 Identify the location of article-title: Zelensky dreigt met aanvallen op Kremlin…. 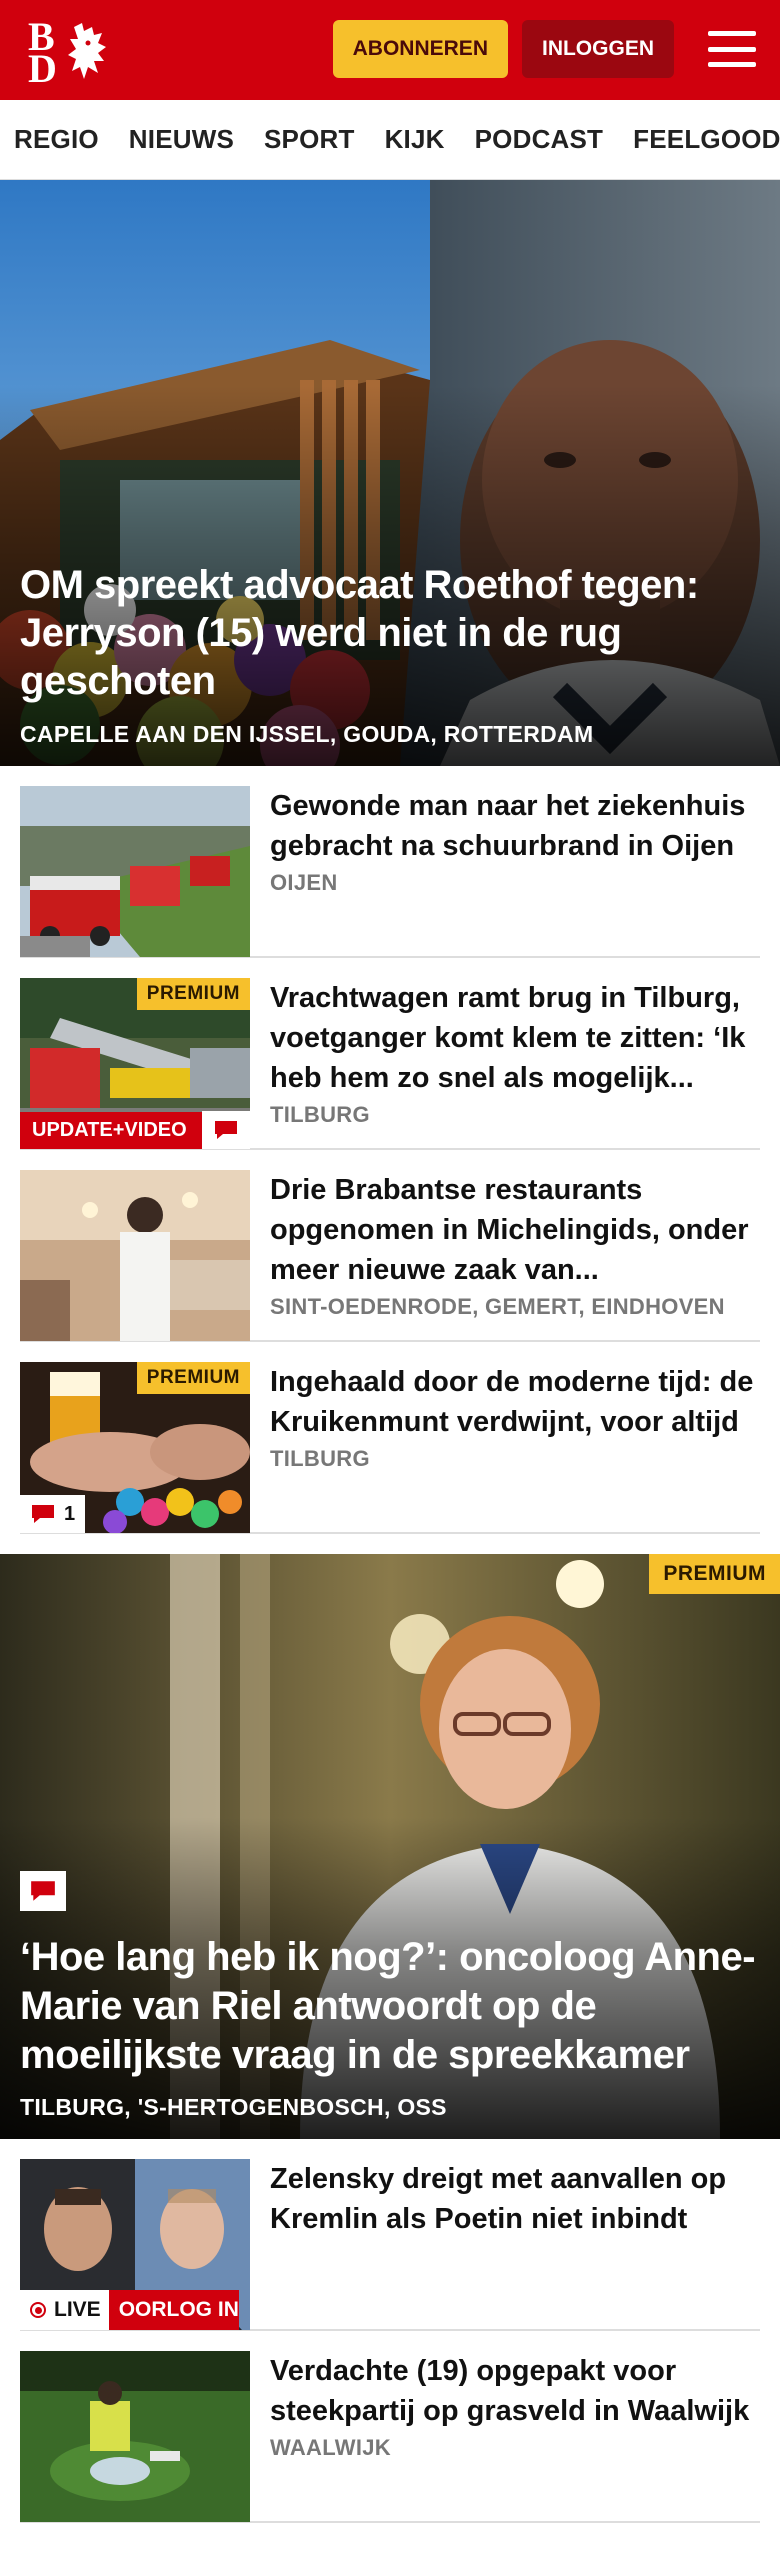
(515, 2199).